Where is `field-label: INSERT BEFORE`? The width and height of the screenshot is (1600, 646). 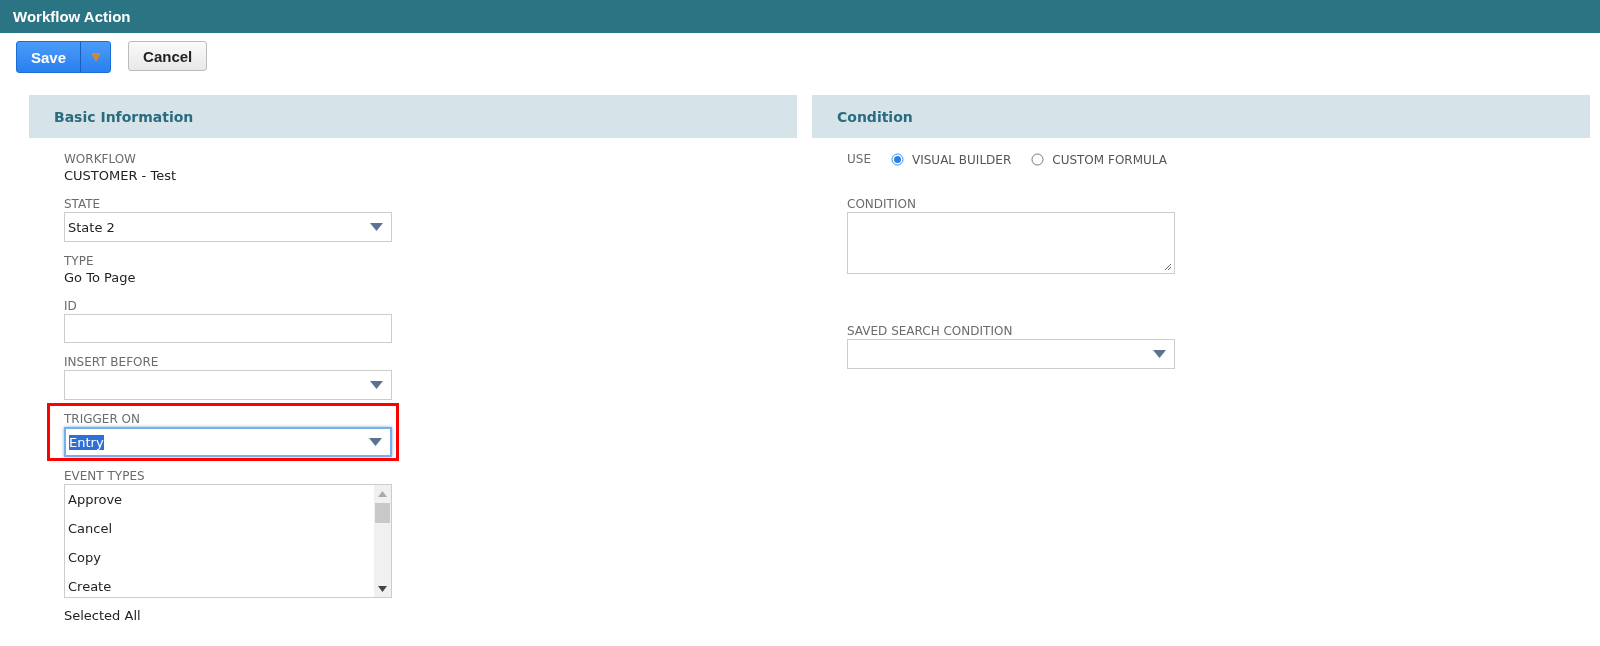
field-label: INSERT BEFORE is located at coordinates (112, 362).